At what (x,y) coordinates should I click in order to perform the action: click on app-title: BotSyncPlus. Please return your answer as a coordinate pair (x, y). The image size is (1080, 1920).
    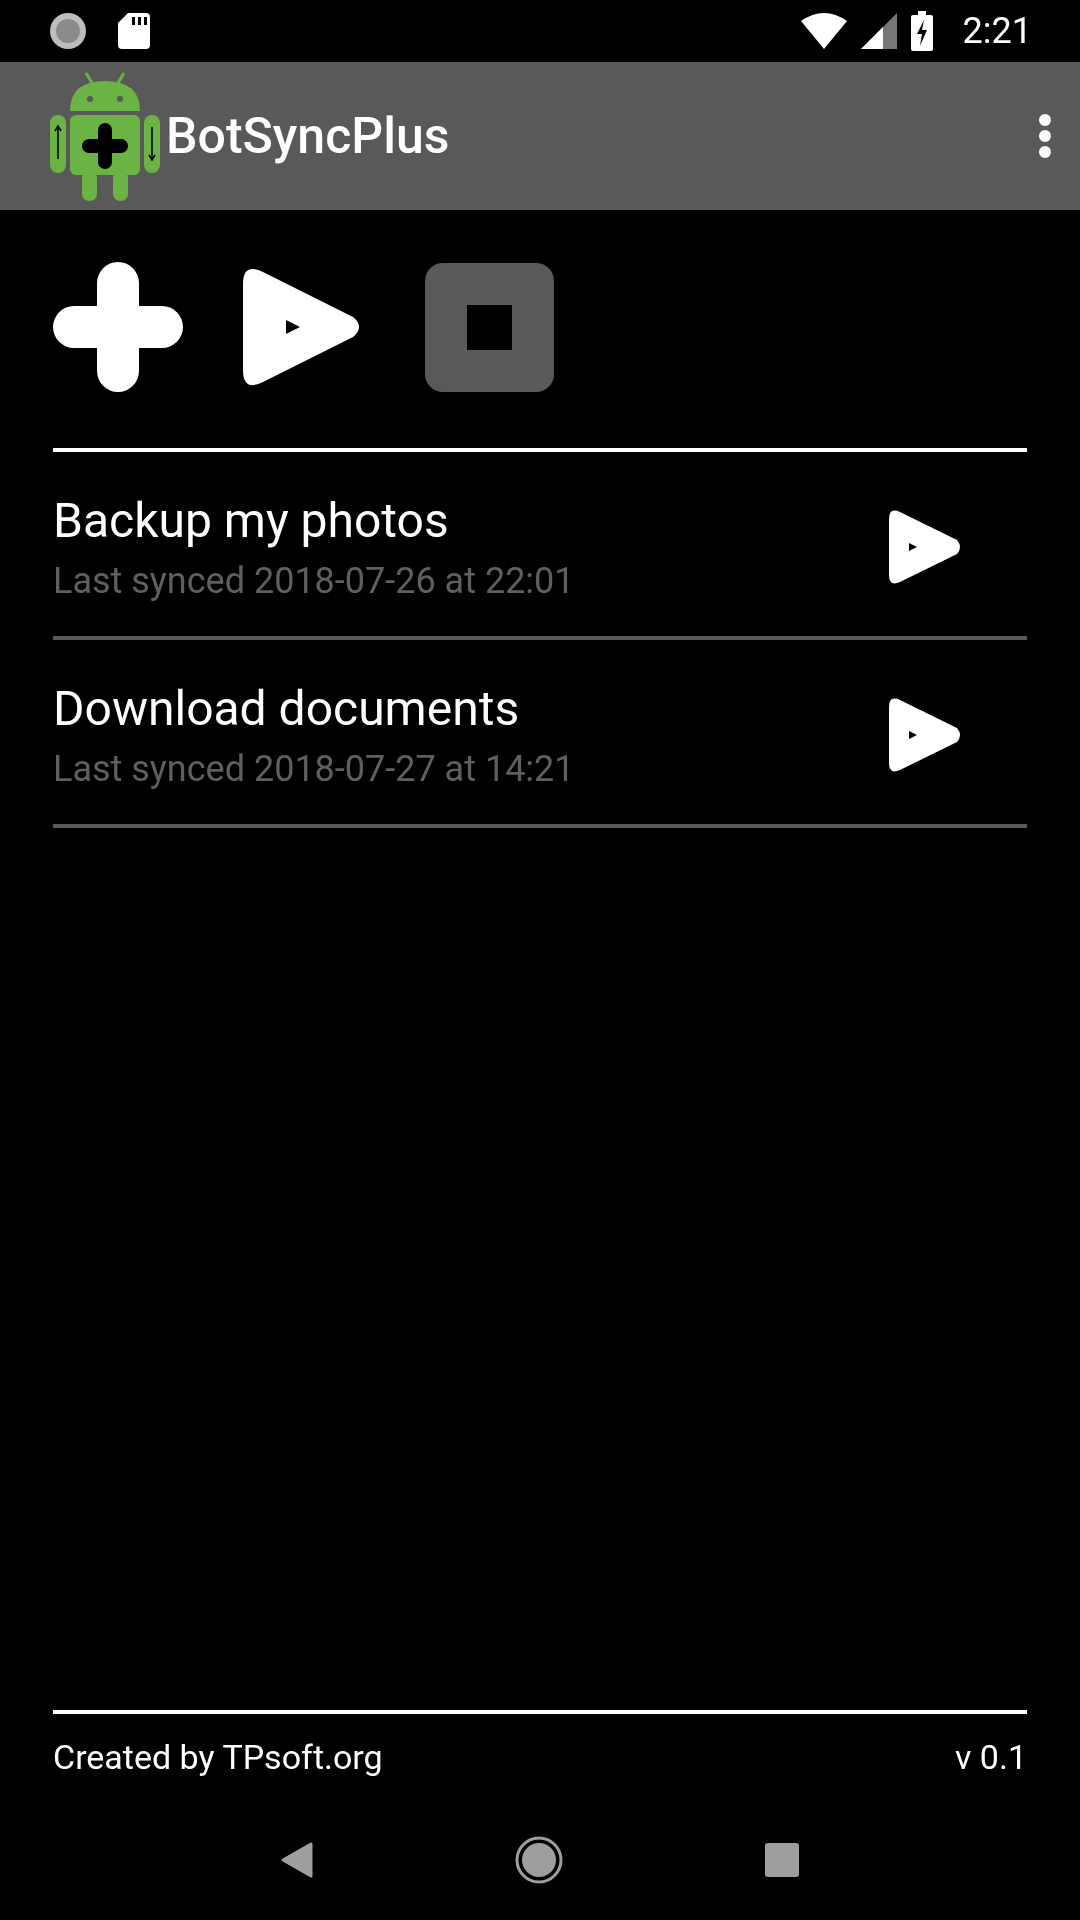
    Looking at the image, I should click on (308, 136).